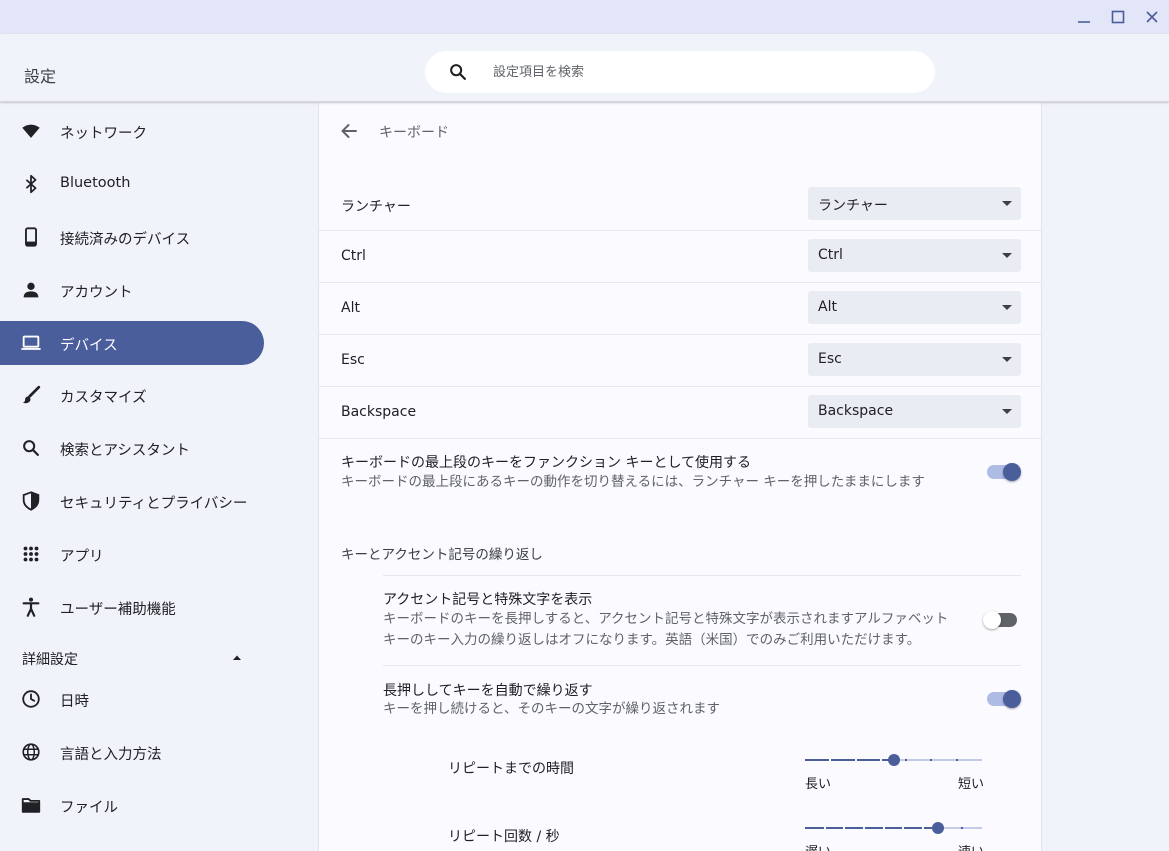 This screenshot has height=851, width=1169. Describe the element at coordinates (50, 660) in the screenshot. I see `advanced-settings-label: 詳細設定` at that location.